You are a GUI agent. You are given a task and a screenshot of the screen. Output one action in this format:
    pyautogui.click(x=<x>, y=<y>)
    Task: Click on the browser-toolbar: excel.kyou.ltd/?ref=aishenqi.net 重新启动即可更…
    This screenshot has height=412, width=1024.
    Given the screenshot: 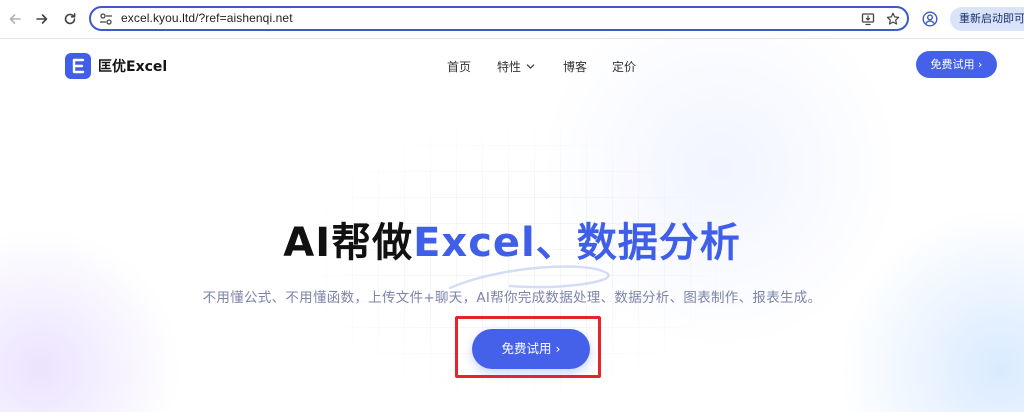 What is the action you would take?
    pyautogui.click(x=512, y=19)
    